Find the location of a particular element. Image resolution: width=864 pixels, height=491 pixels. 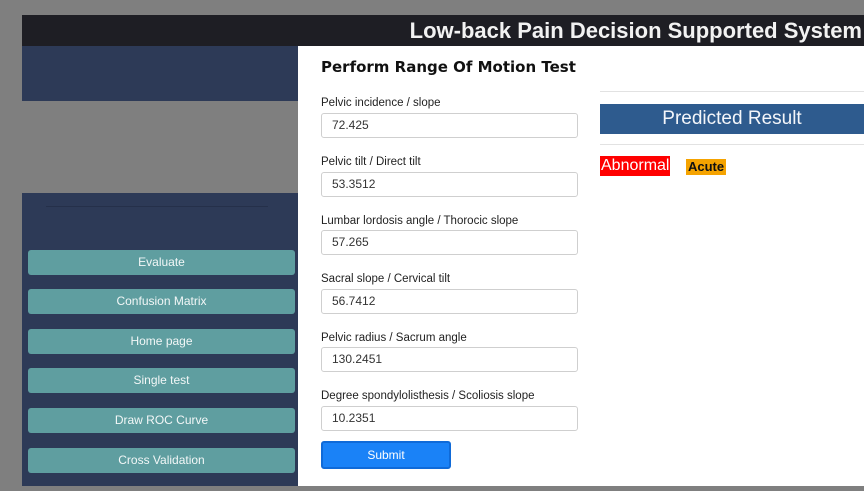

title-bar: Low-back Pain Decision Supported System is located at coordinates (443, 30).